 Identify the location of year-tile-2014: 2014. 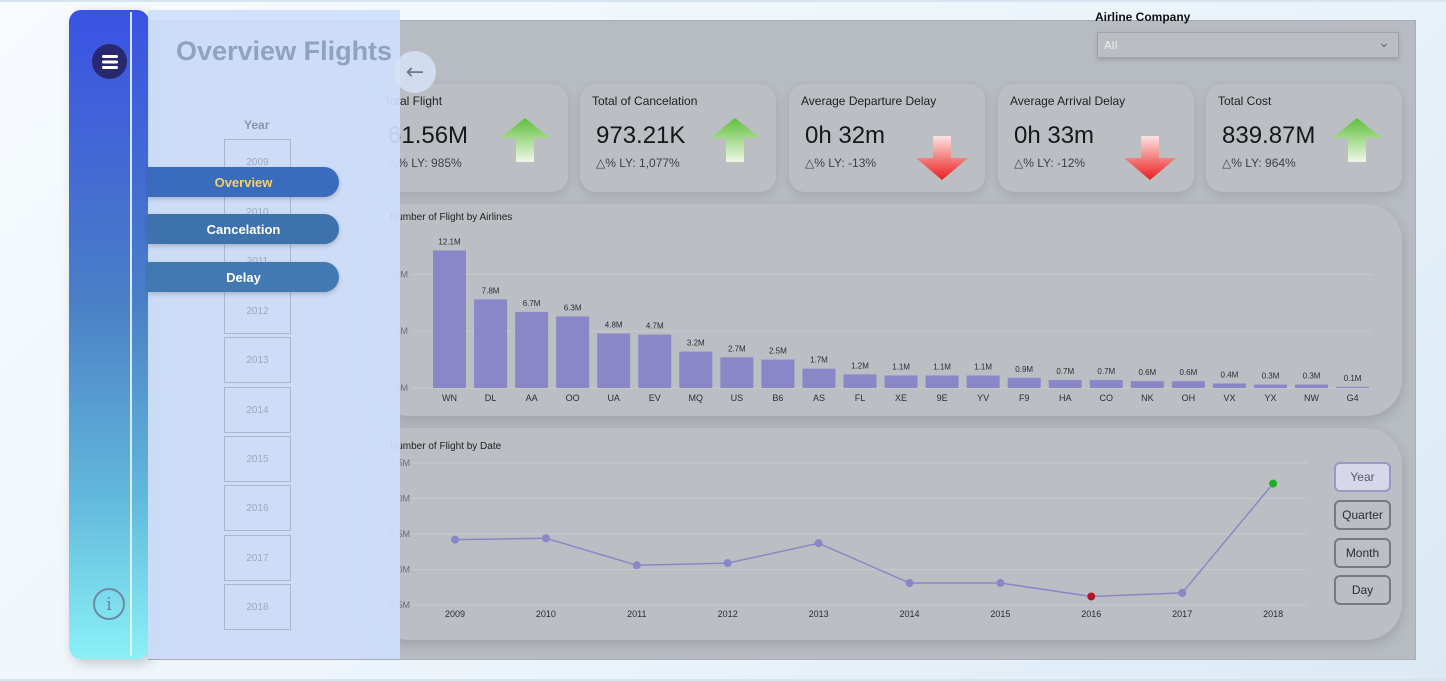
(257, 410).